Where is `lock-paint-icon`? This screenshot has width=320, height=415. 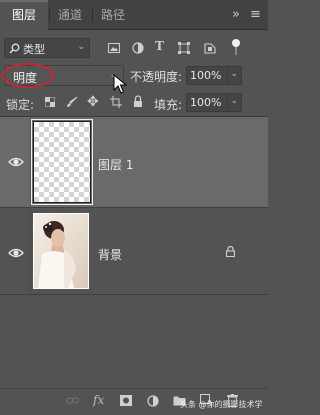 lock-paint-icon is located at coordinates (72, 102).